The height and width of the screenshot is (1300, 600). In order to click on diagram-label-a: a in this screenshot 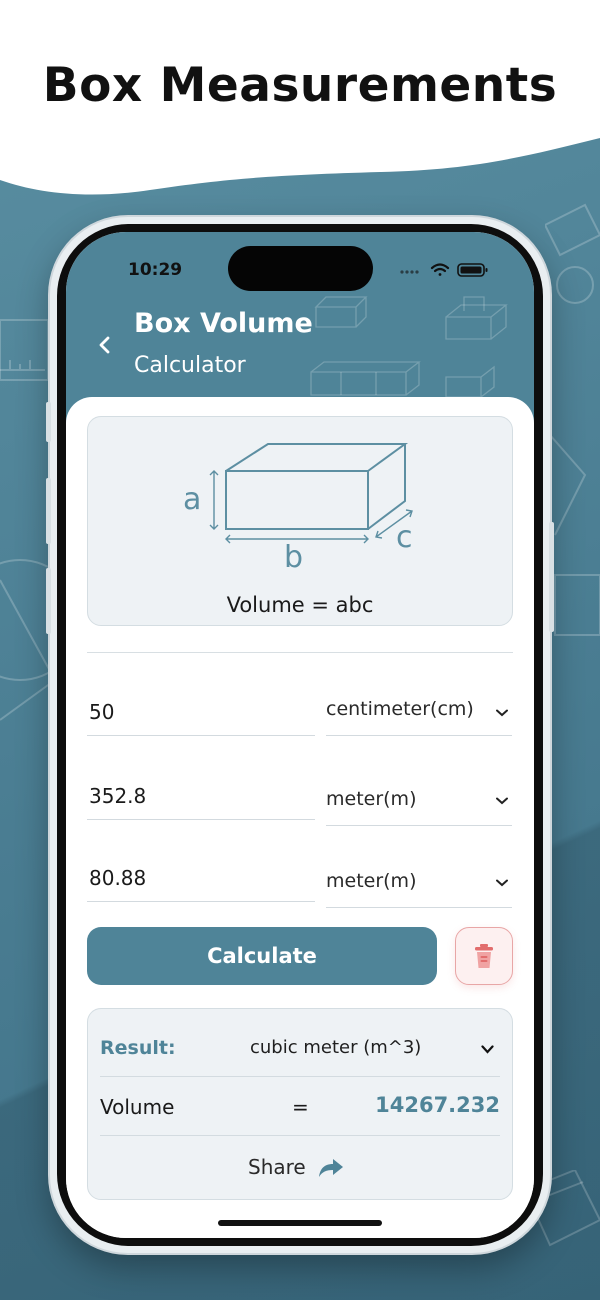, I will do `click(192, 499)`.